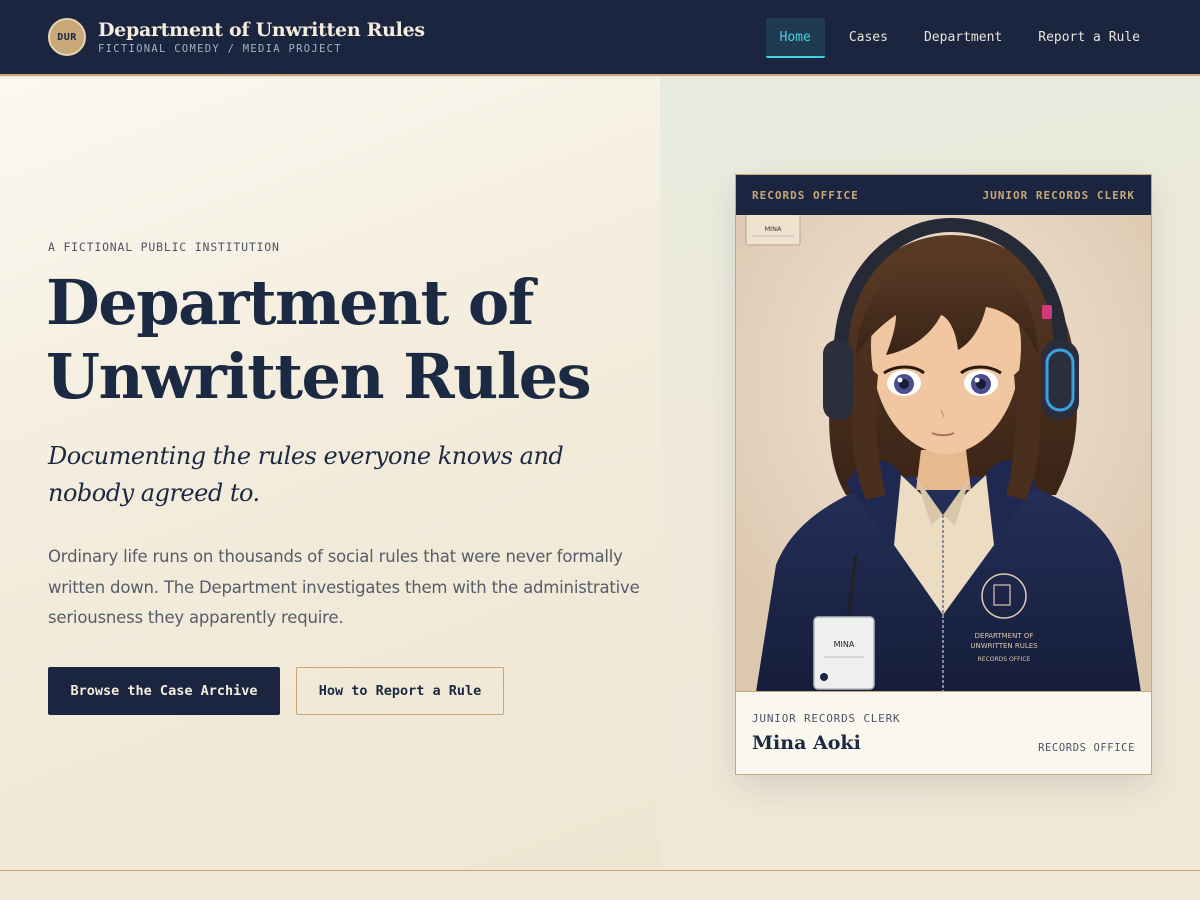 Image resolution: width=1200 pixels, height=900 pixels. I want to click on staff-role: JUNIOR RECORDS CLERK, so click(826, 718).